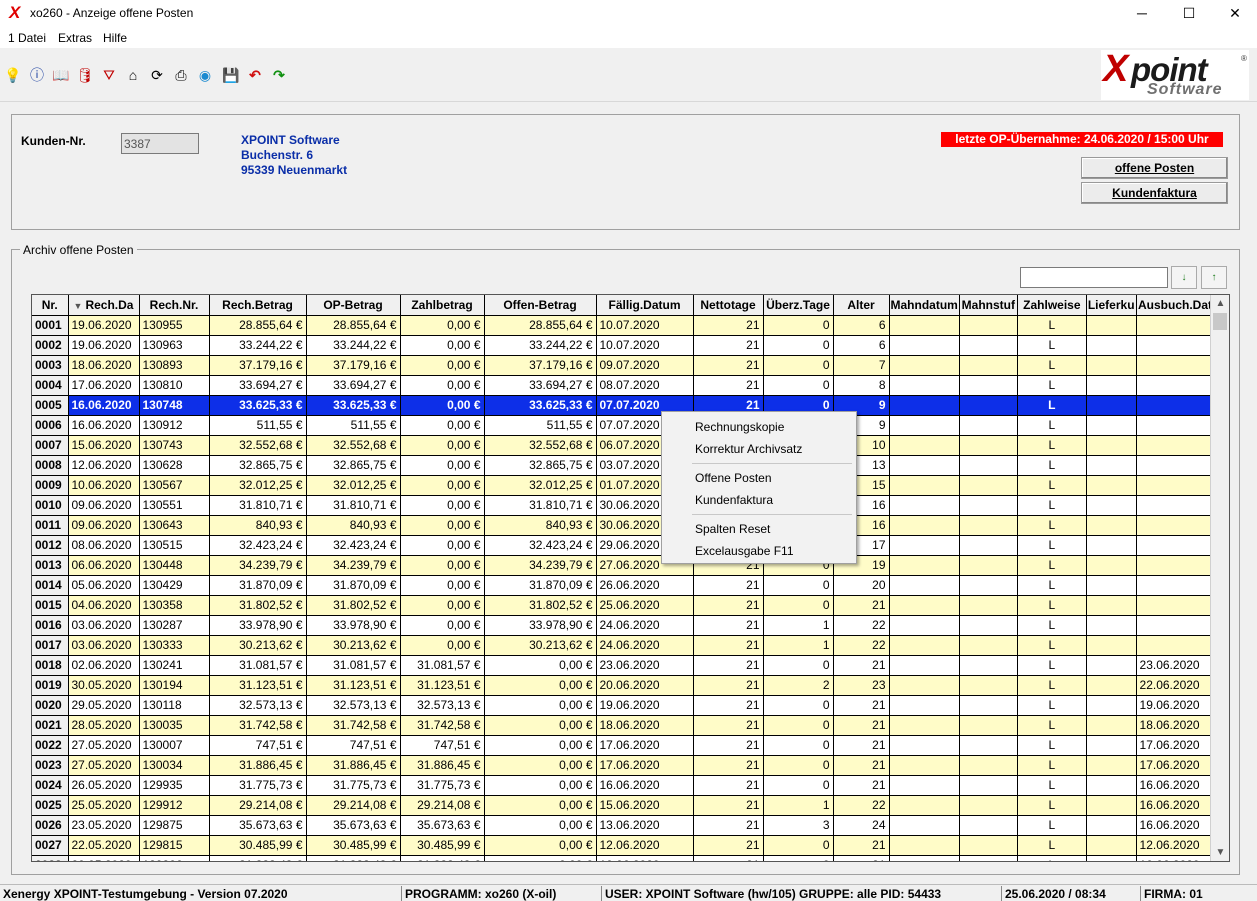 The width and height of the screenshot is (1257, 901). I want to click on book-icon: 📖, so click(61, 75).